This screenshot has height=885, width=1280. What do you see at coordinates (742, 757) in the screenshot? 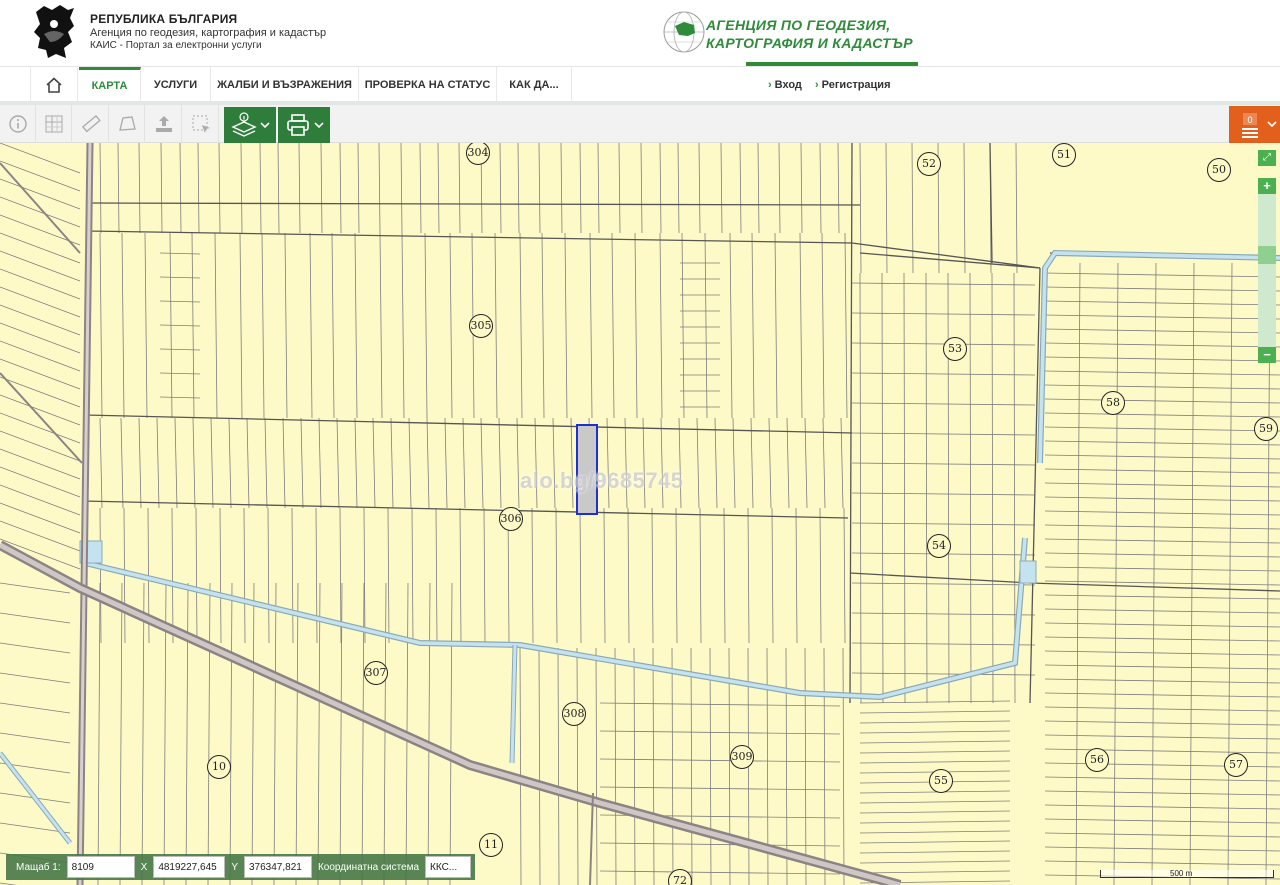
I see `parcel-number-label: 309` at bounding box center [742, 757].